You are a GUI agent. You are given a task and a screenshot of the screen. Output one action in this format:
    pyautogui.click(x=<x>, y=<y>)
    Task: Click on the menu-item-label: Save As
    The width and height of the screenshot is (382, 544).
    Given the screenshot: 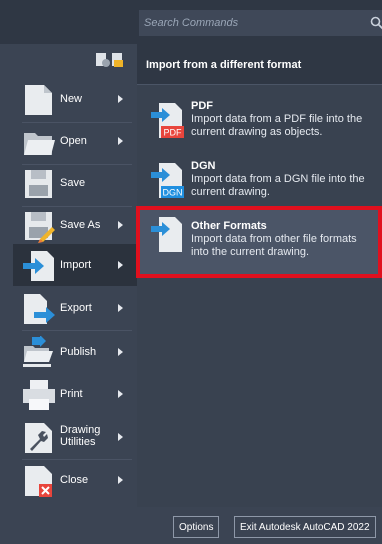 What is the action you would take?
    pyautogui.click(x=80, y=225)
    